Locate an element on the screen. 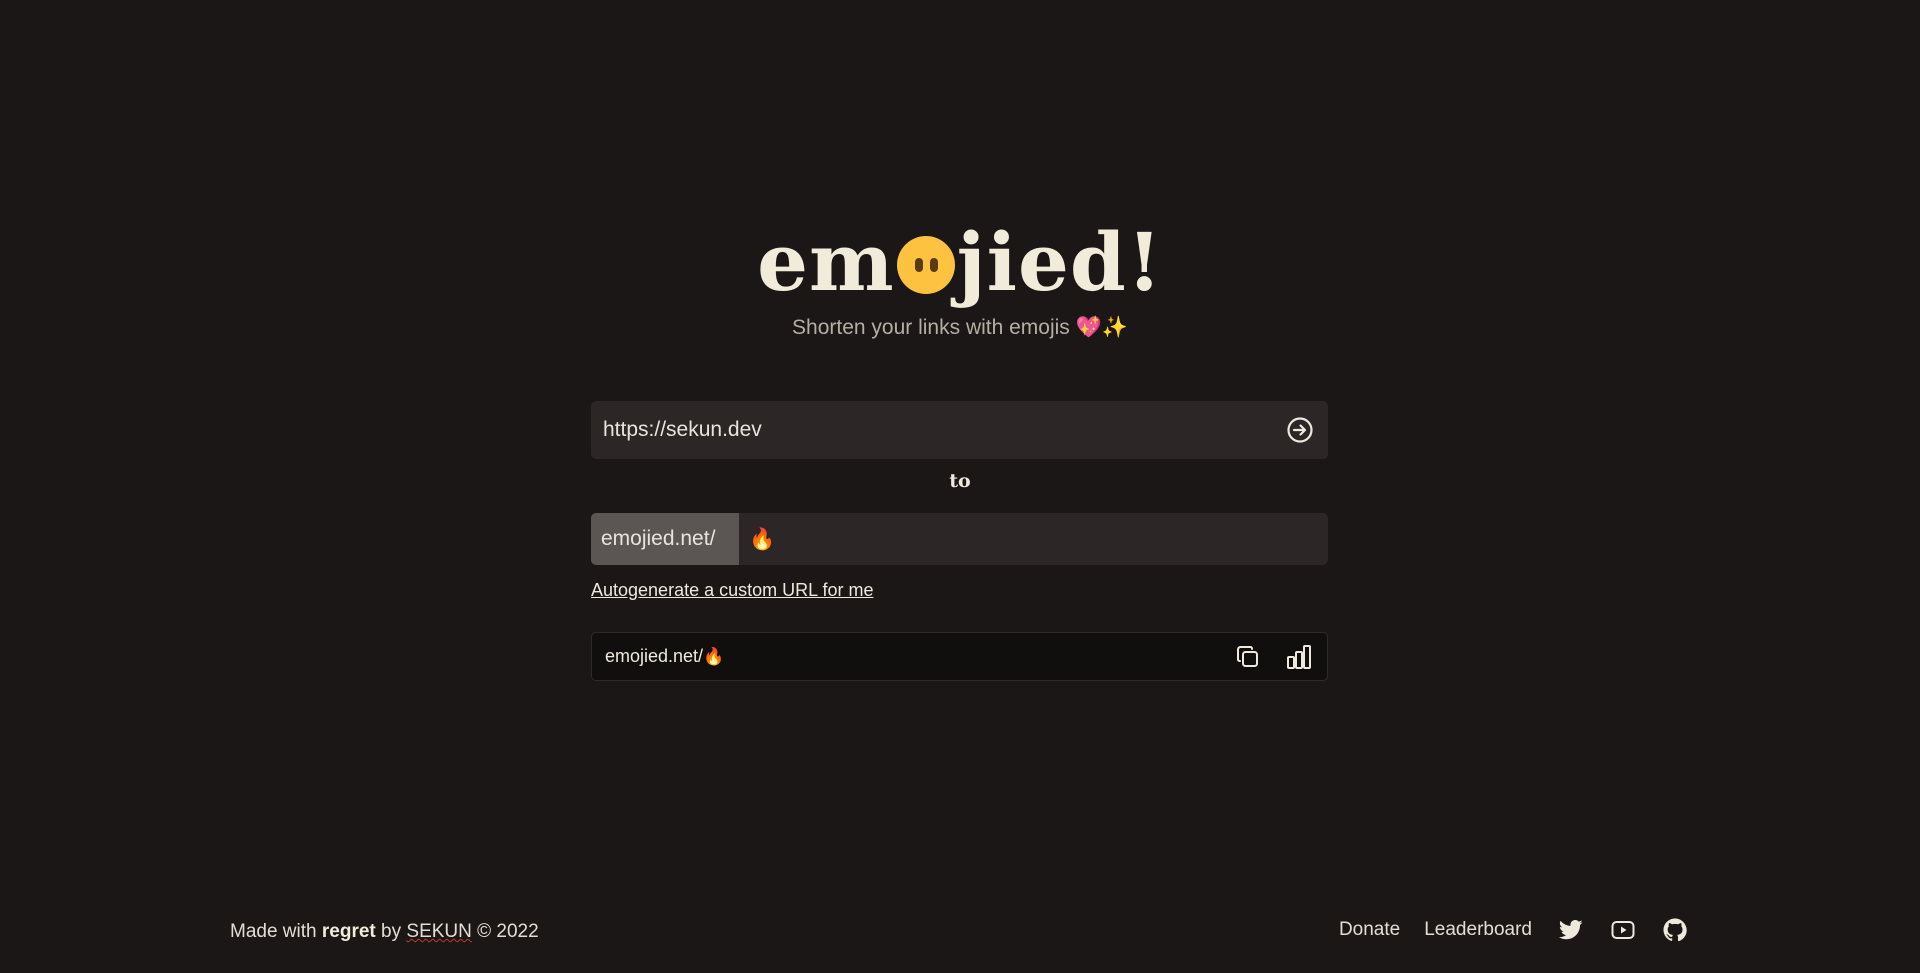 The width and height of the screenshot is (1920, 973). footer-nav: Donate Leaderboard is located at coordinates (1501, 930).